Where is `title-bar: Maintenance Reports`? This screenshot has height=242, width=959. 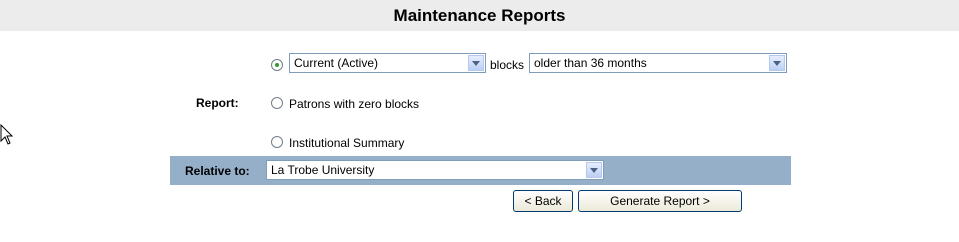 title-bar: Maintenance Reports is located at coordinates (479, 15).